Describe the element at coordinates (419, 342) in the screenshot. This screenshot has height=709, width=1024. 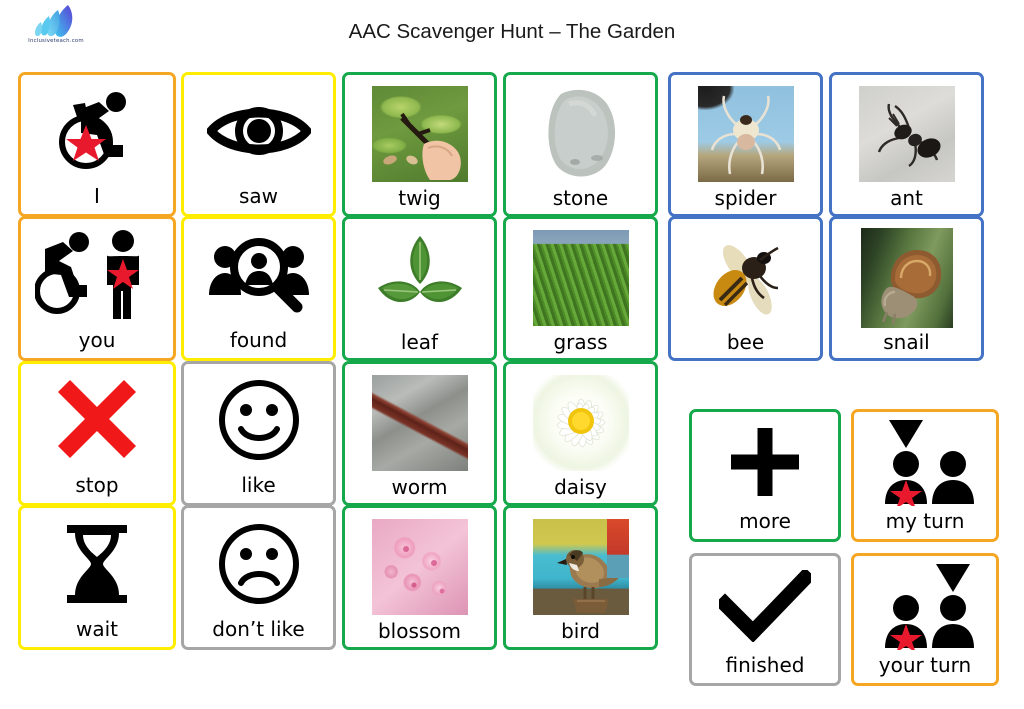
I see `card-label: leaf` at that location.